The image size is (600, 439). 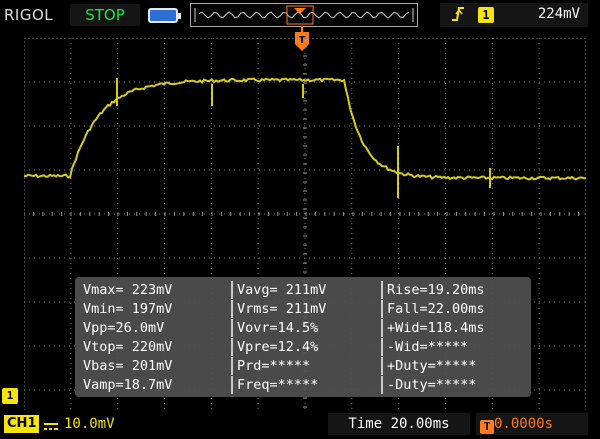 What do you see at coordinates (128, 385) in the screenshot?
I see `measurement-value: Vamp=18.7mV` at bounding box center [128, 385].